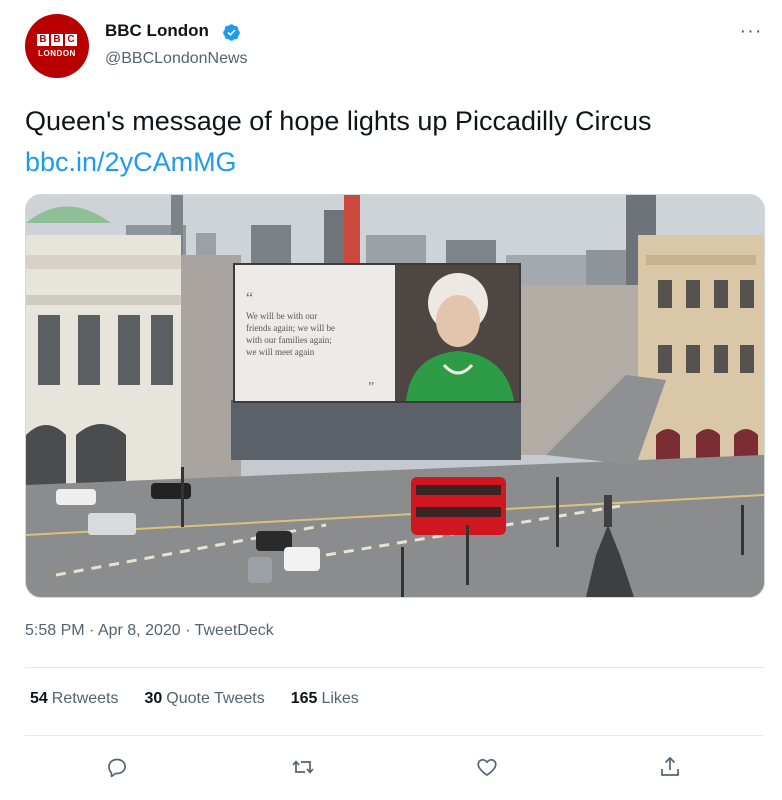  What do you see at coordinates (290, 328) in the screenshot?
I see `billboard-quote-line-2: friends again; we will be` at bounding box center [290, 328].